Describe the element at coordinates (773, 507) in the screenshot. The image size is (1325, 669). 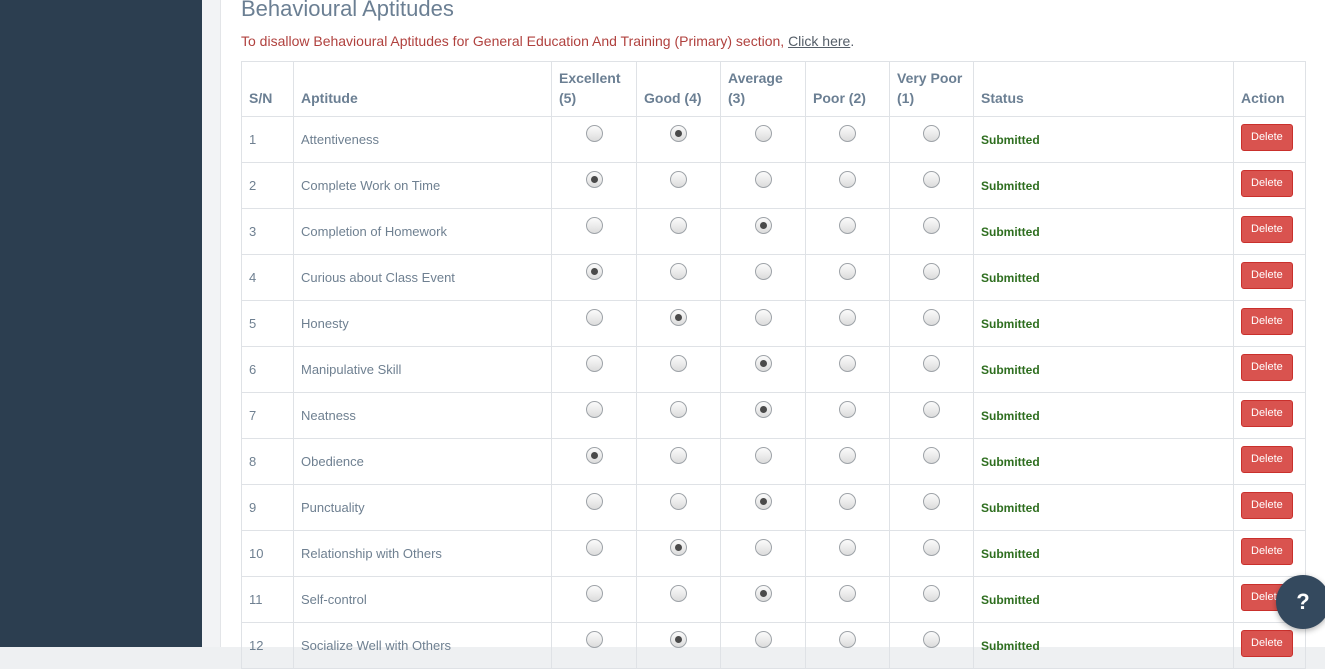
I see `table-row: 9 Punctuality Submitted Delete` at that location.